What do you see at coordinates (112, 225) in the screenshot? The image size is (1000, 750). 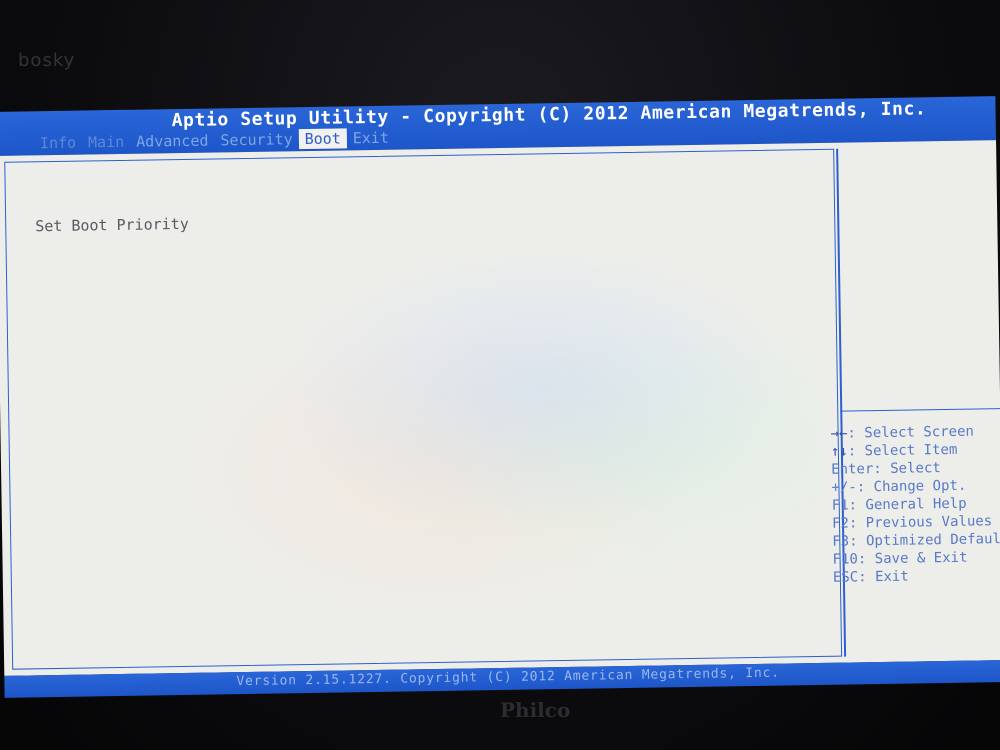 I see `menu-item-set-boot-priority: Set Boot Priority` at bounding box center [112, 225].